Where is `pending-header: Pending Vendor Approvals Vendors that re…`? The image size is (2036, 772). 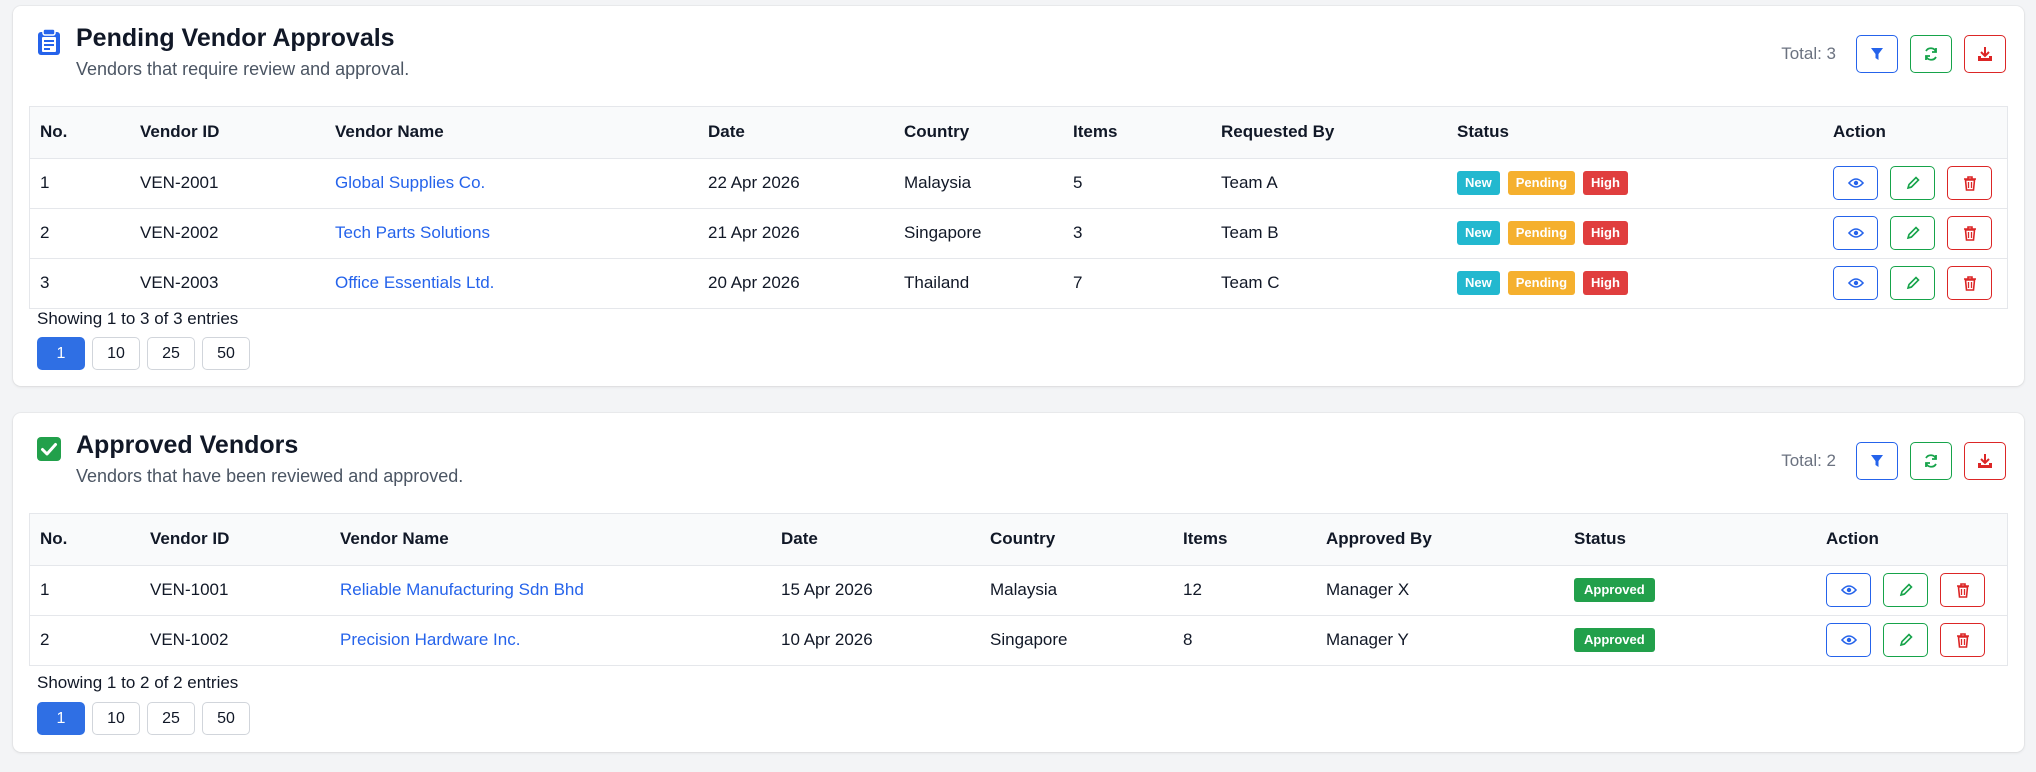
pending-header: Pending Vendor Approvals Vendors that re… is located at coordinates (1018, 56).